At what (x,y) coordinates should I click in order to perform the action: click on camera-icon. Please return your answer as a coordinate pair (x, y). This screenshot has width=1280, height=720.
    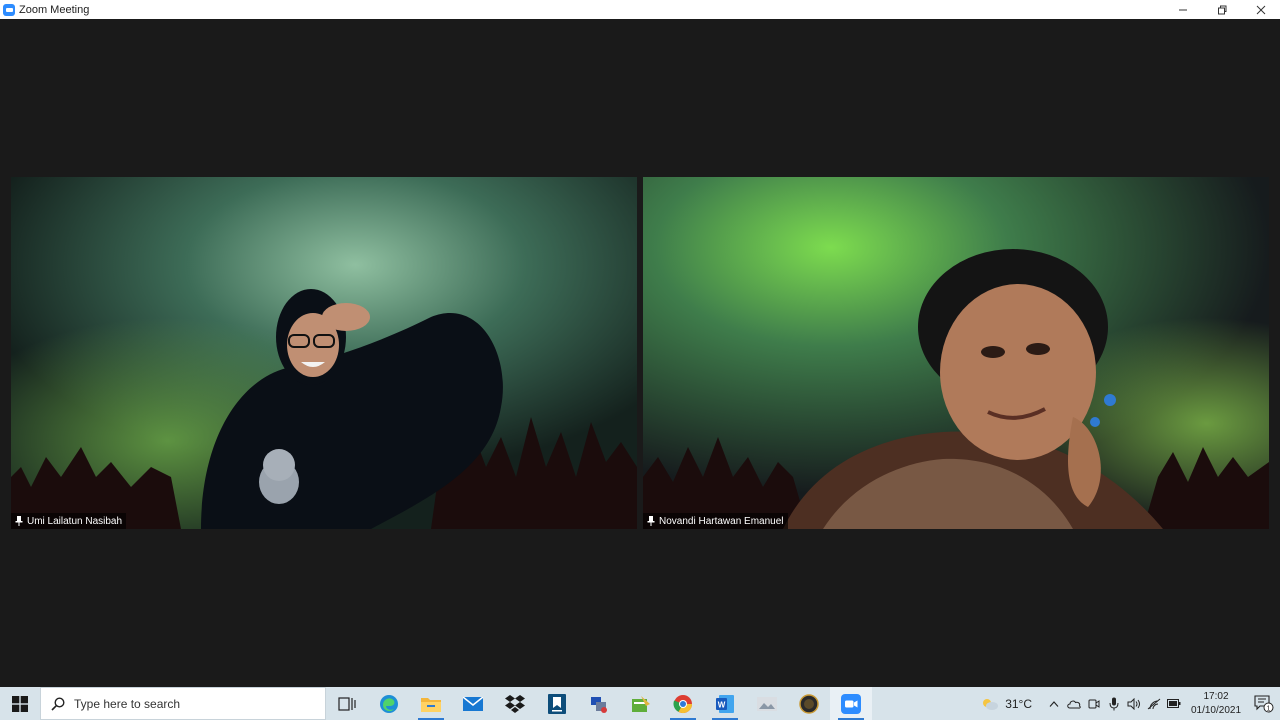
    Looking at the image, I should click on (1094, 703).